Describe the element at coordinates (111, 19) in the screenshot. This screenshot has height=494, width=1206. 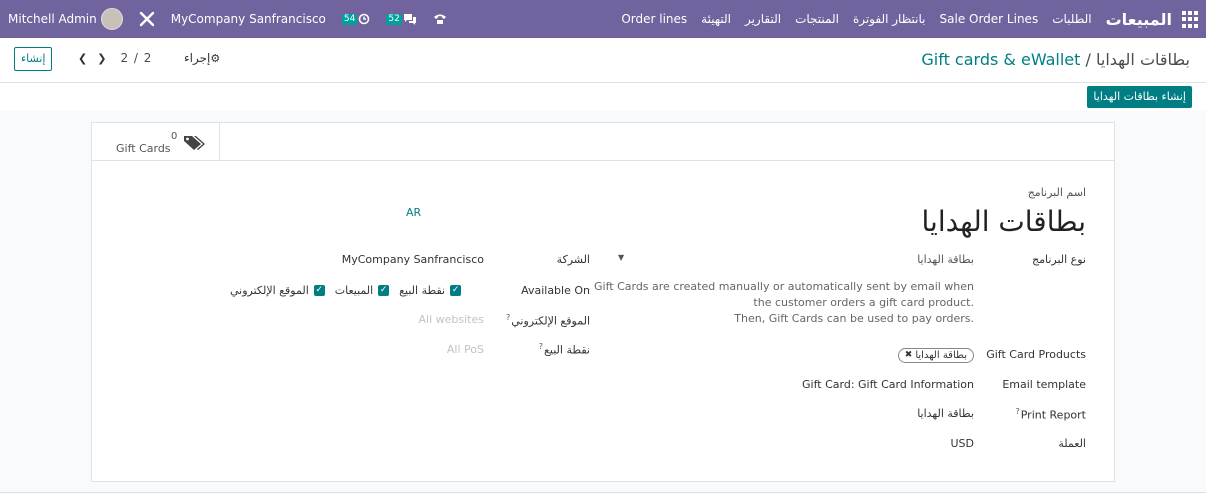
I see `avatar` at that location.